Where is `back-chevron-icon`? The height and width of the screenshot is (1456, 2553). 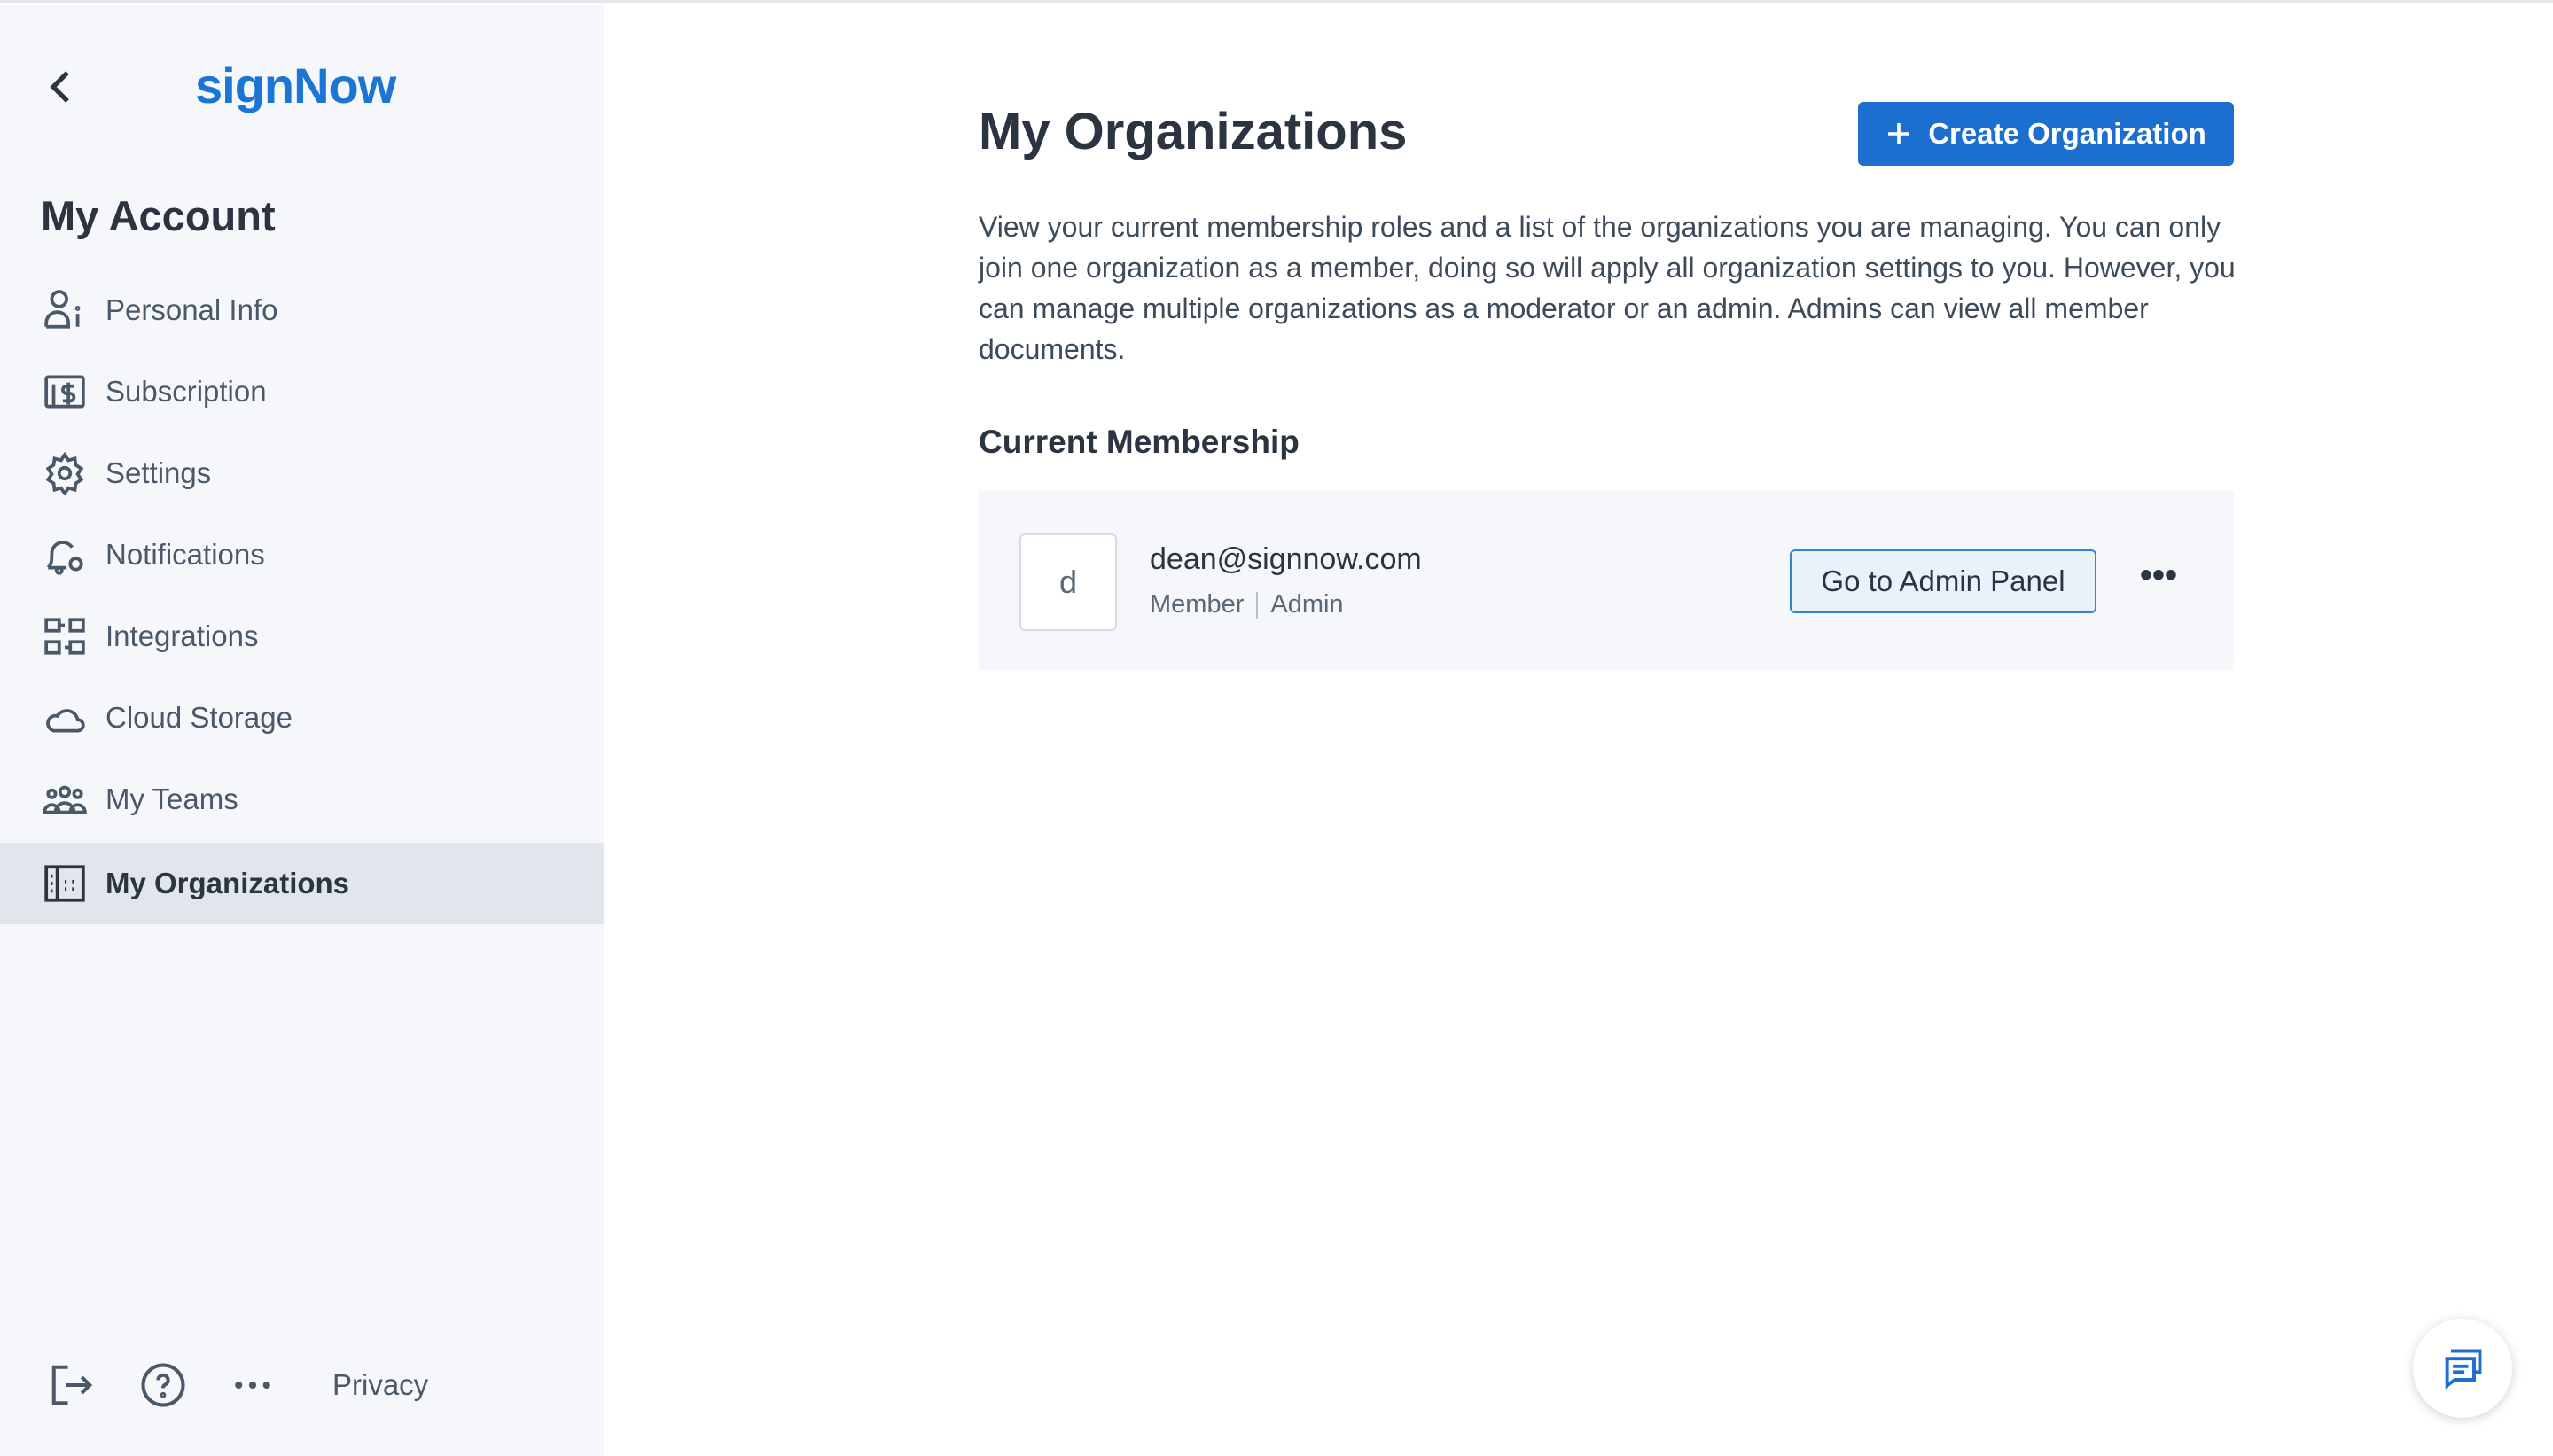
back-chevron-icon is located at coordinates (62, 86).